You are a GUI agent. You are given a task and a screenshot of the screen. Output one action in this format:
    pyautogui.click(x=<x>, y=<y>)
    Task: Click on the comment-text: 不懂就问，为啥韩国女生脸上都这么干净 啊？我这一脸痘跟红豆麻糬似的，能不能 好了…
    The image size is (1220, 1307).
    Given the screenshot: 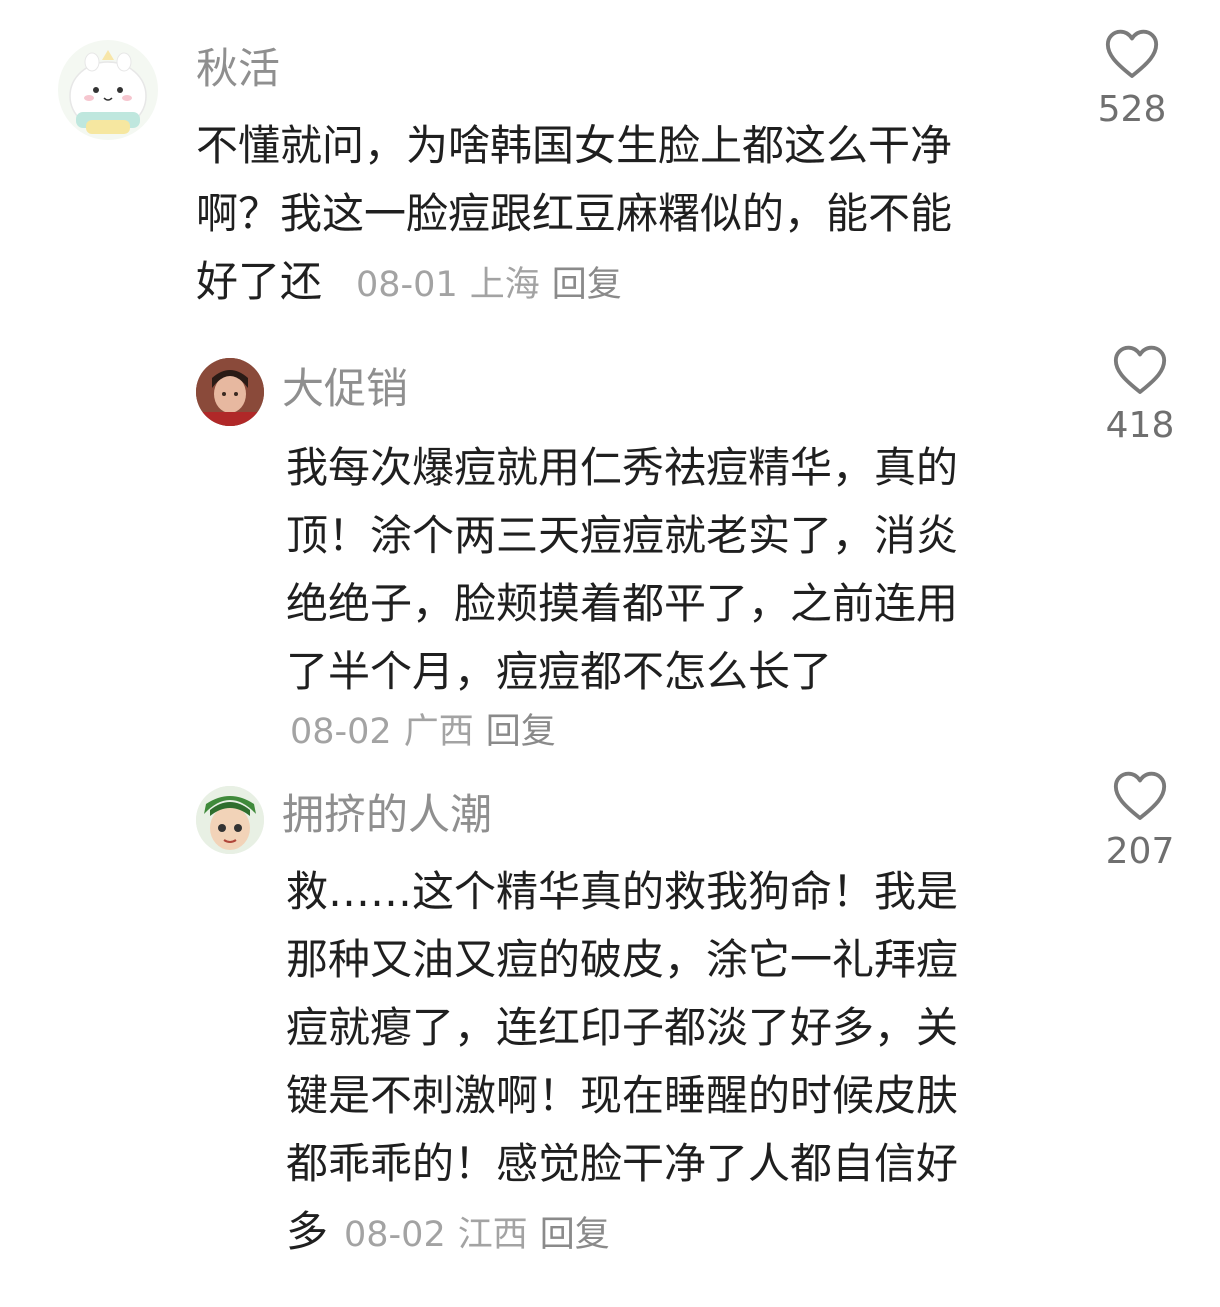 What is the action you would take?
    pyautogui.click(x=574, y=215)
    